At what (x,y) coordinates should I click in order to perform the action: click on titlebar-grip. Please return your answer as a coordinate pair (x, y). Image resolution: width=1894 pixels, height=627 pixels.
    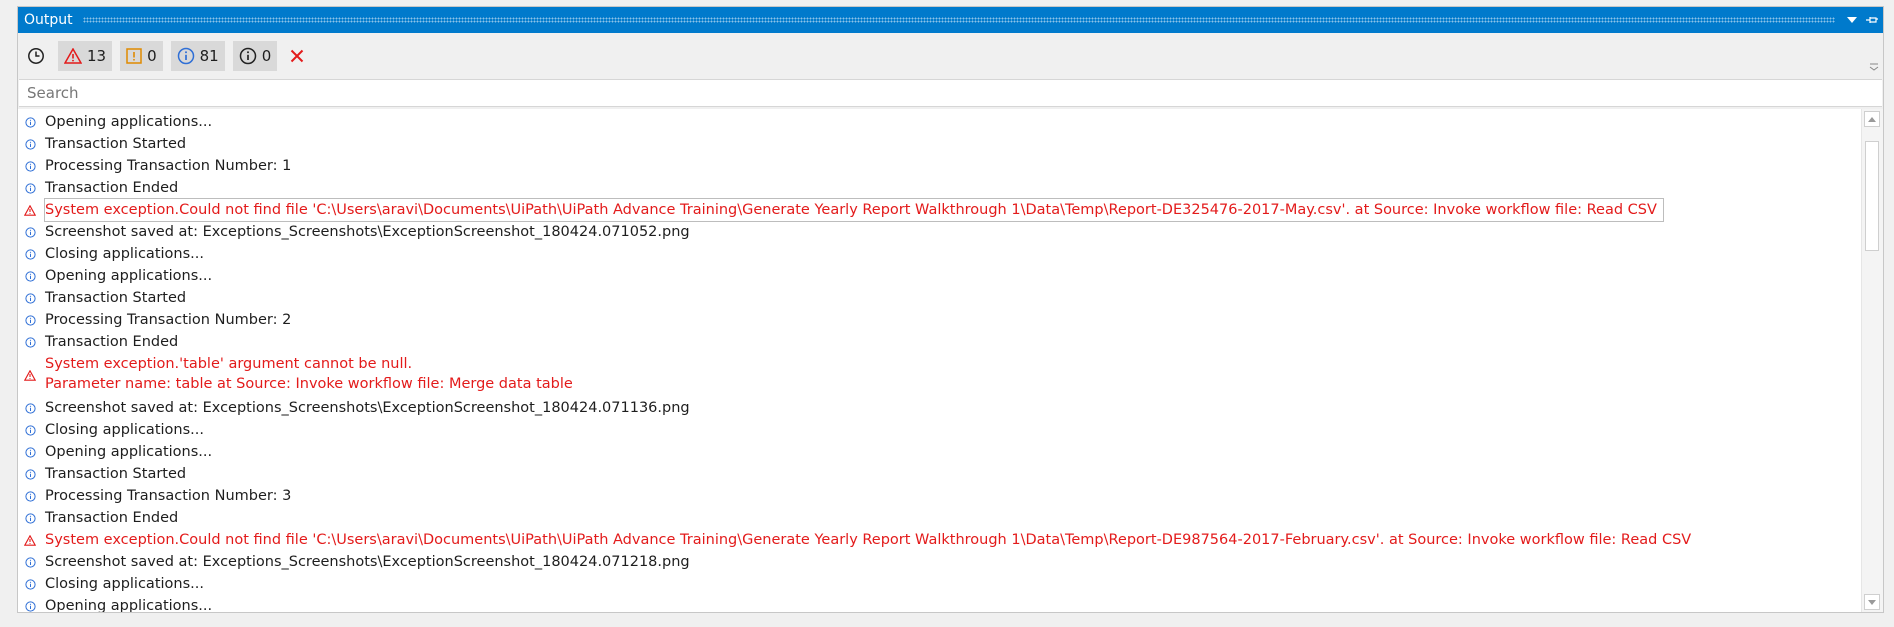
    Looking at the image, I should click on (958, 20).